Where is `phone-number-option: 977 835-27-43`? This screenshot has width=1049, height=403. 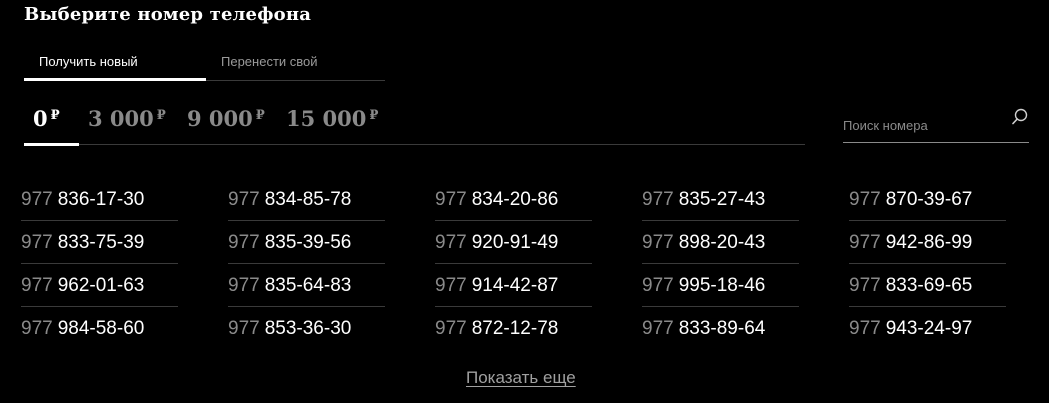
phone-number-option: 977 835-27-43 is located at coordinates (721, 199).